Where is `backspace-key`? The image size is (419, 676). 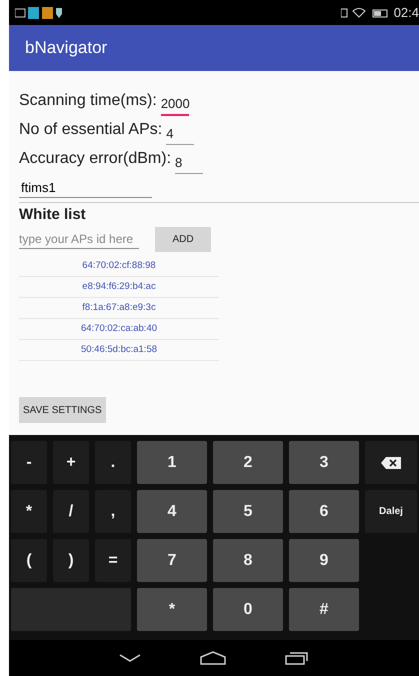
backspace-key is located at coordinates (391, 462).